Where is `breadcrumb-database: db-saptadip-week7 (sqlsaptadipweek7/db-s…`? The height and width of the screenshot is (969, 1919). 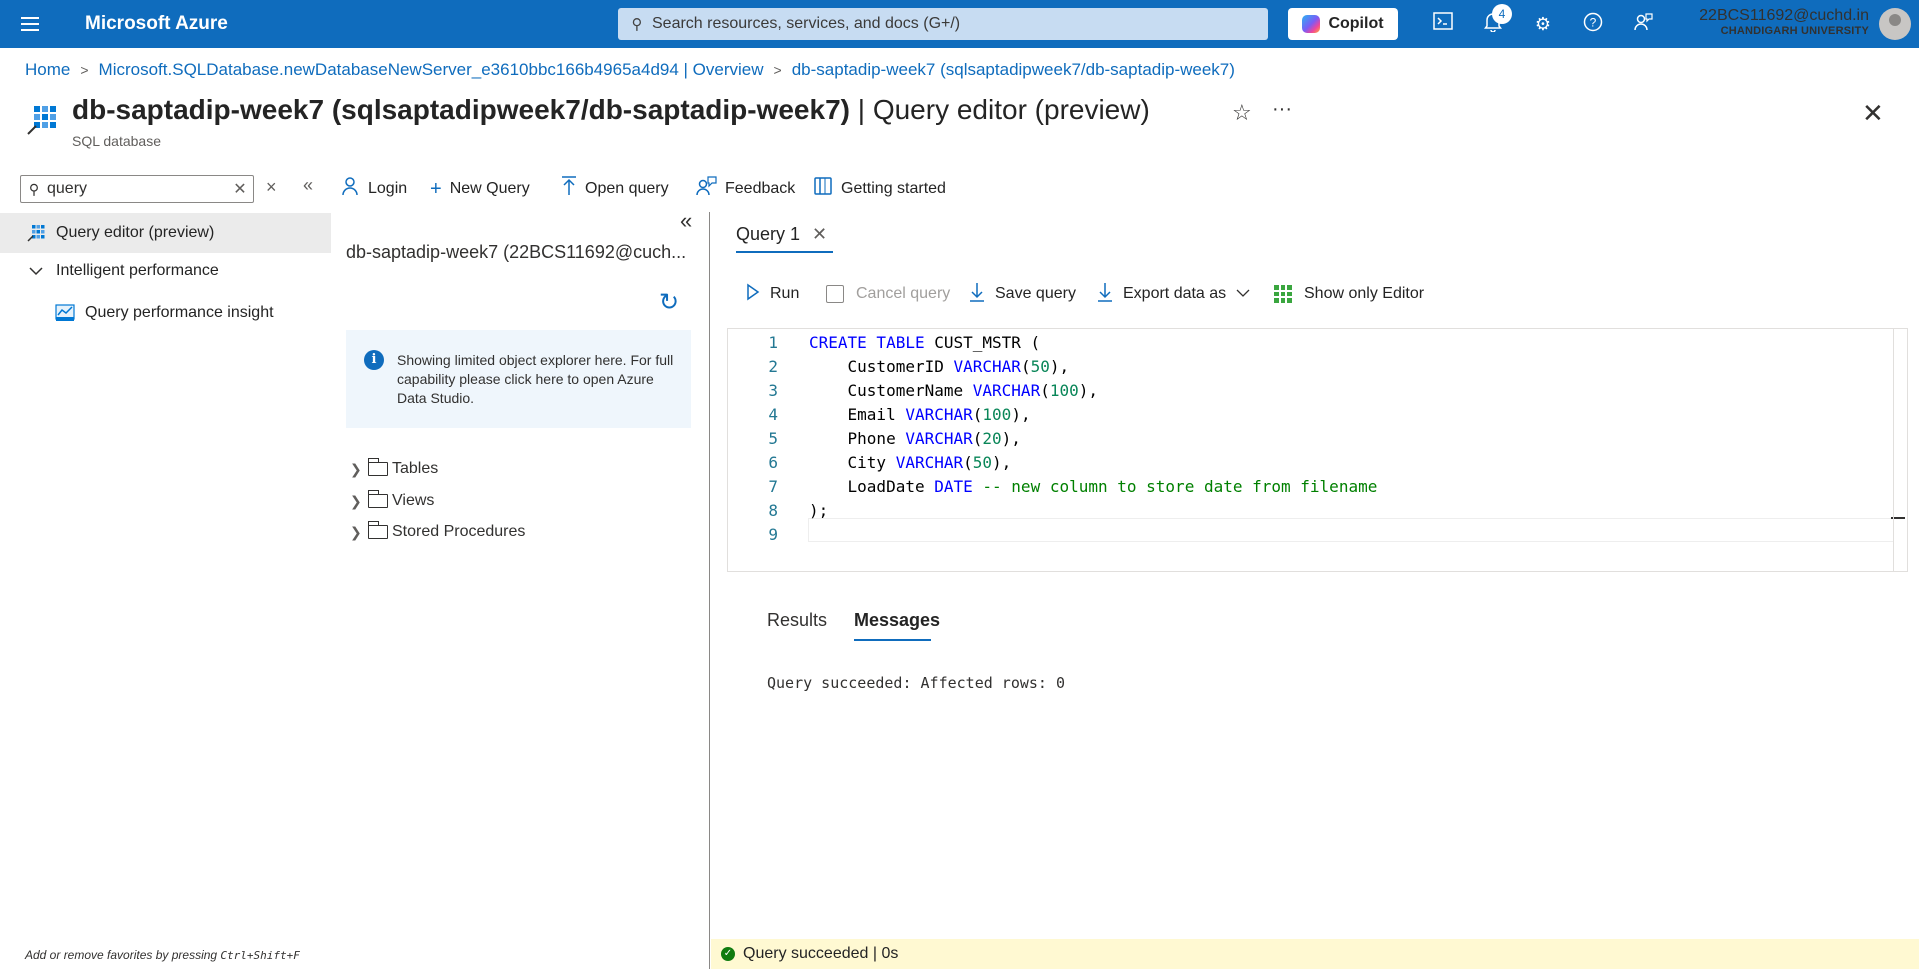 breadcrumb-database: db-saptadip-week7 (sqlsaptadipweek7/db-s… is located at coordinates (1013, 70).